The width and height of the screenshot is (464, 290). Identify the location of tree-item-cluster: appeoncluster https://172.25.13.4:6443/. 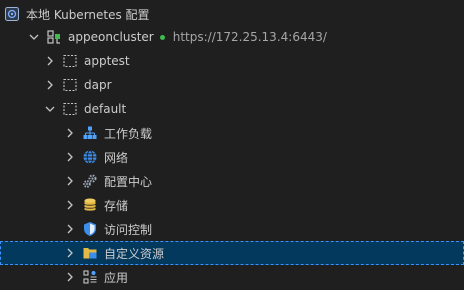
(232, 37).